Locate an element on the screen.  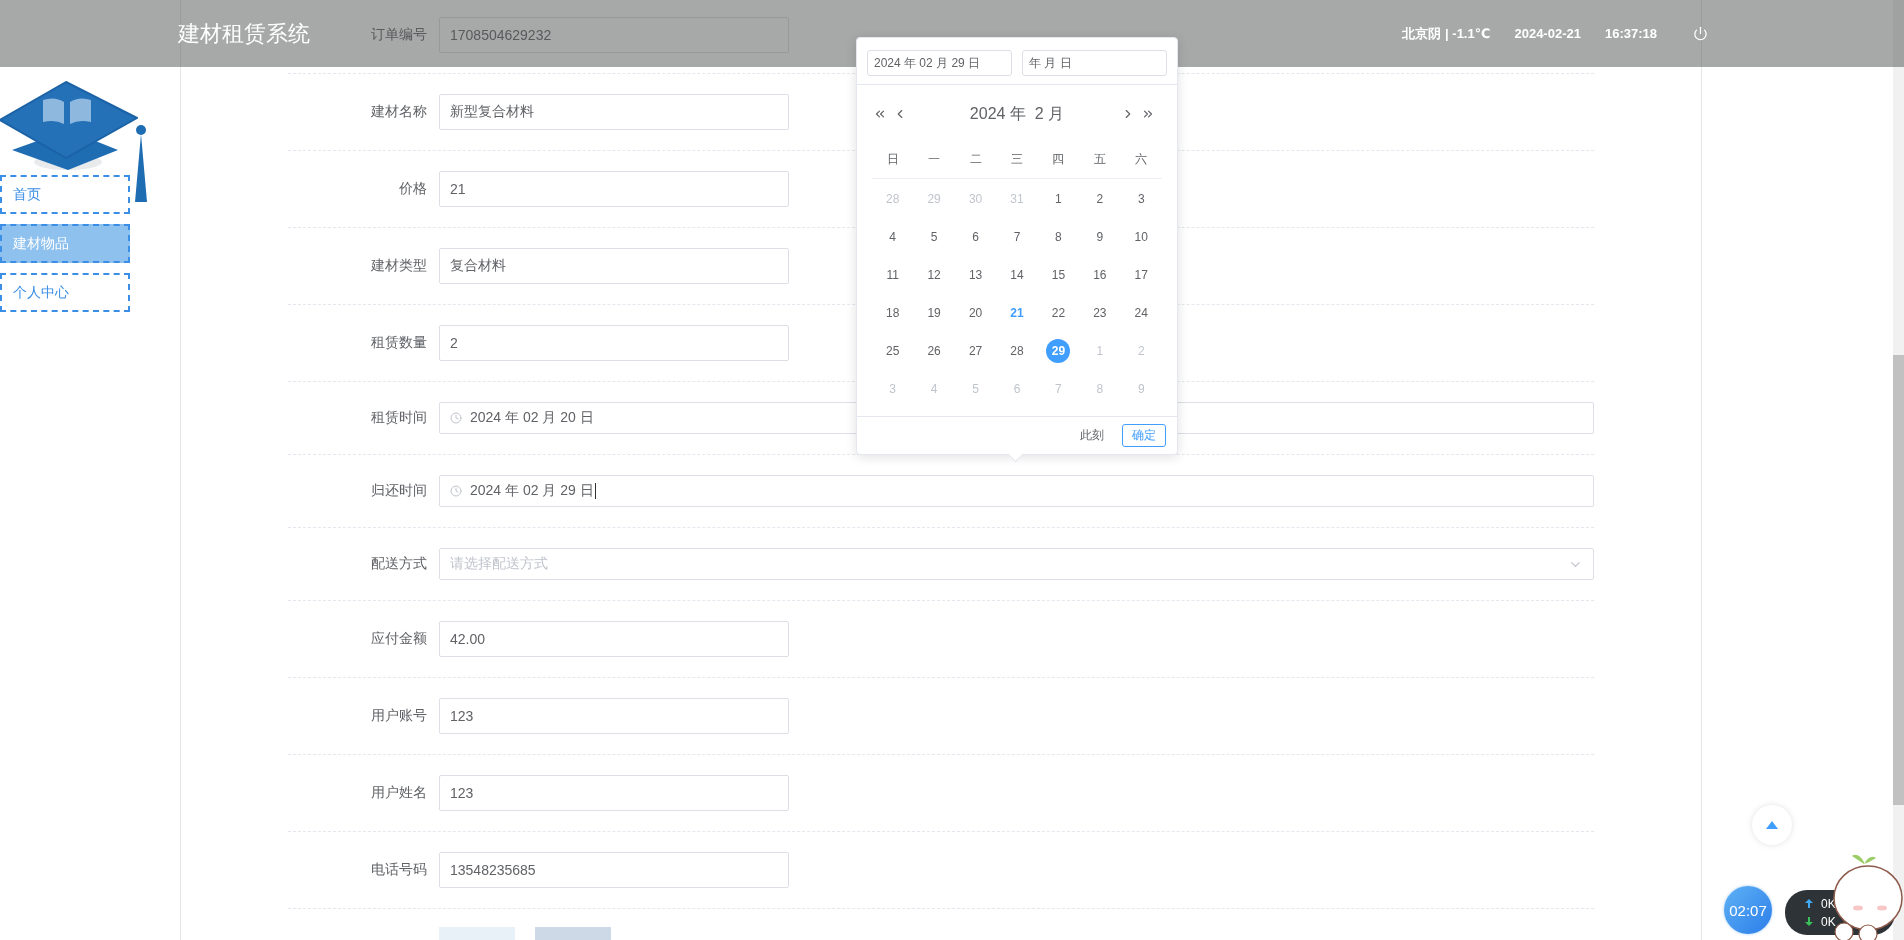
power-icon is located at coordinates (1700, 33).